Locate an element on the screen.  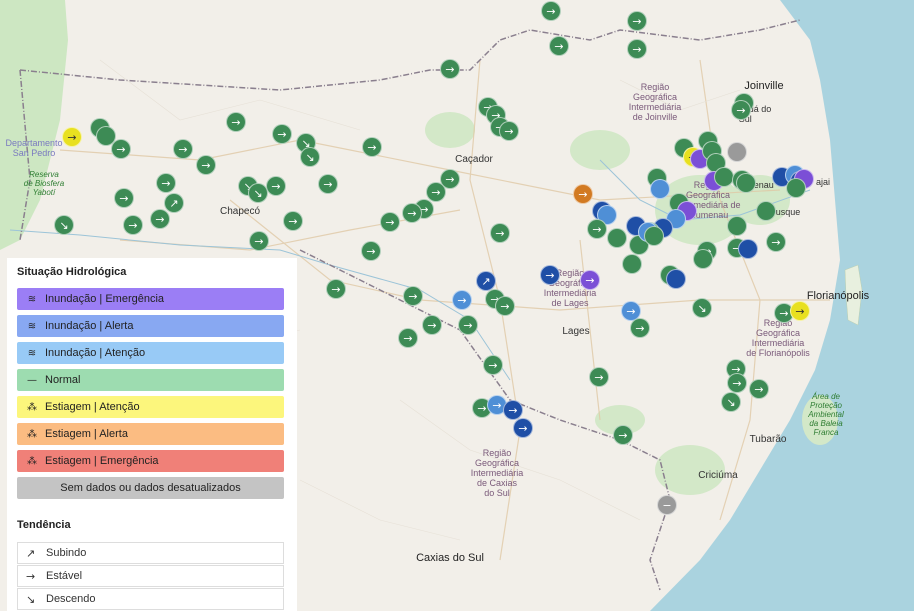
station-marker: − is located at coordinates (667, 505).